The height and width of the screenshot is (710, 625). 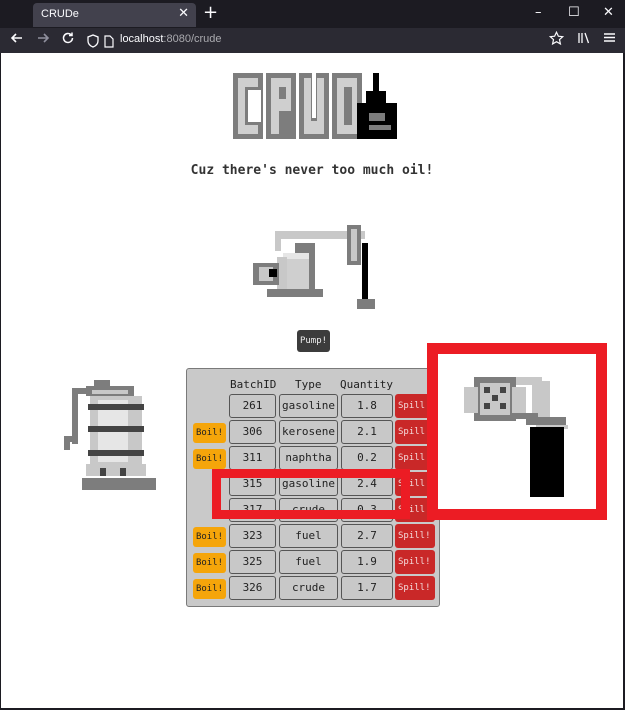 What do you see at coordinates (252, 536) in the screenshot?
I see `batch-id-cell: 323` at bounding box center [252, 536].